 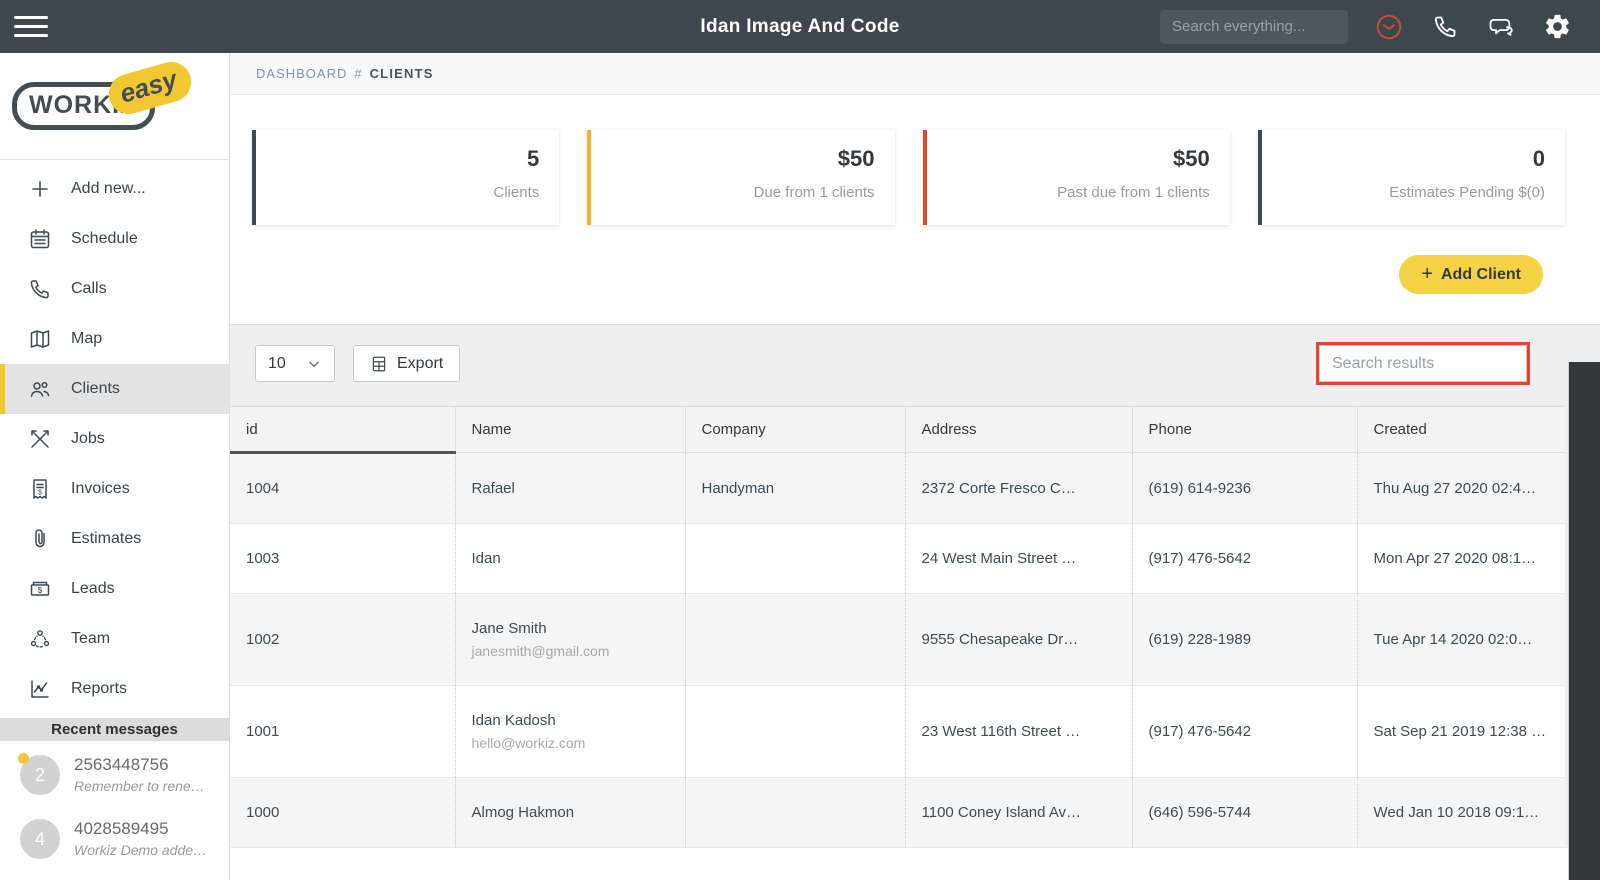 What do you see at coordinates (1557, 27) in the screenshot?
I see `gear-icon` at bounding box center [1557, 27].